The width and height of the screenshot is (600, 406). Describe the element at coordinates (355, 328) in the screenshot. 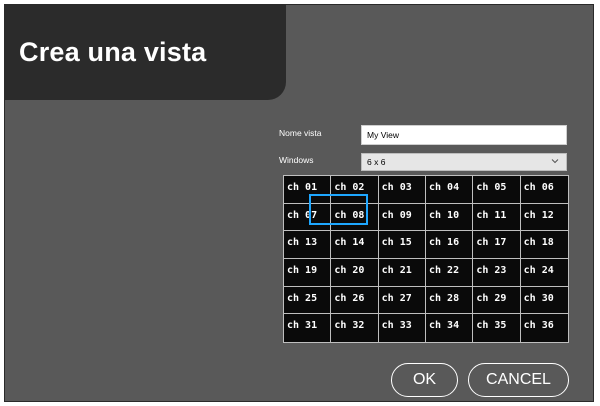

I see `channel-cell: ch 32` at that location.